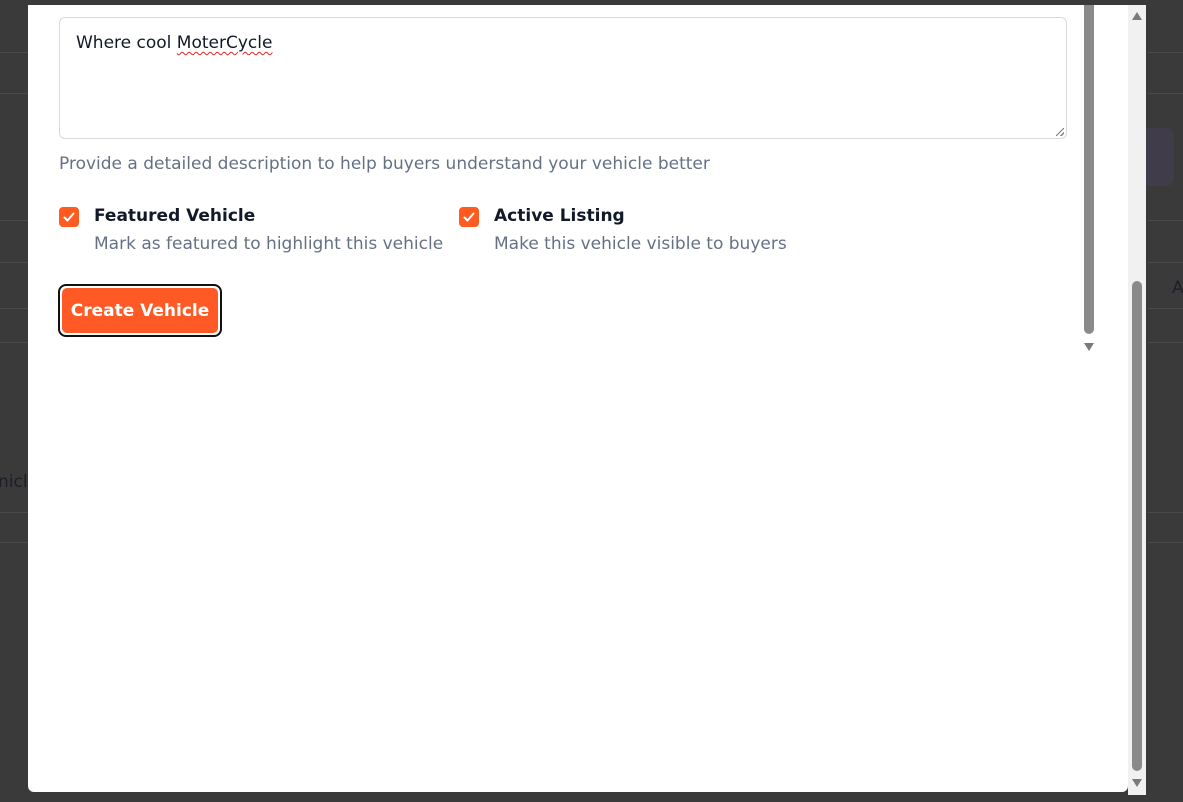 Image resolution: width=1183 pixels, height=802 pixels. What do you see at coordinates (1089, 347) in the screenshot?
I see `modal-scroll-down-arrow-icon` at bounding box center [1089, 347].